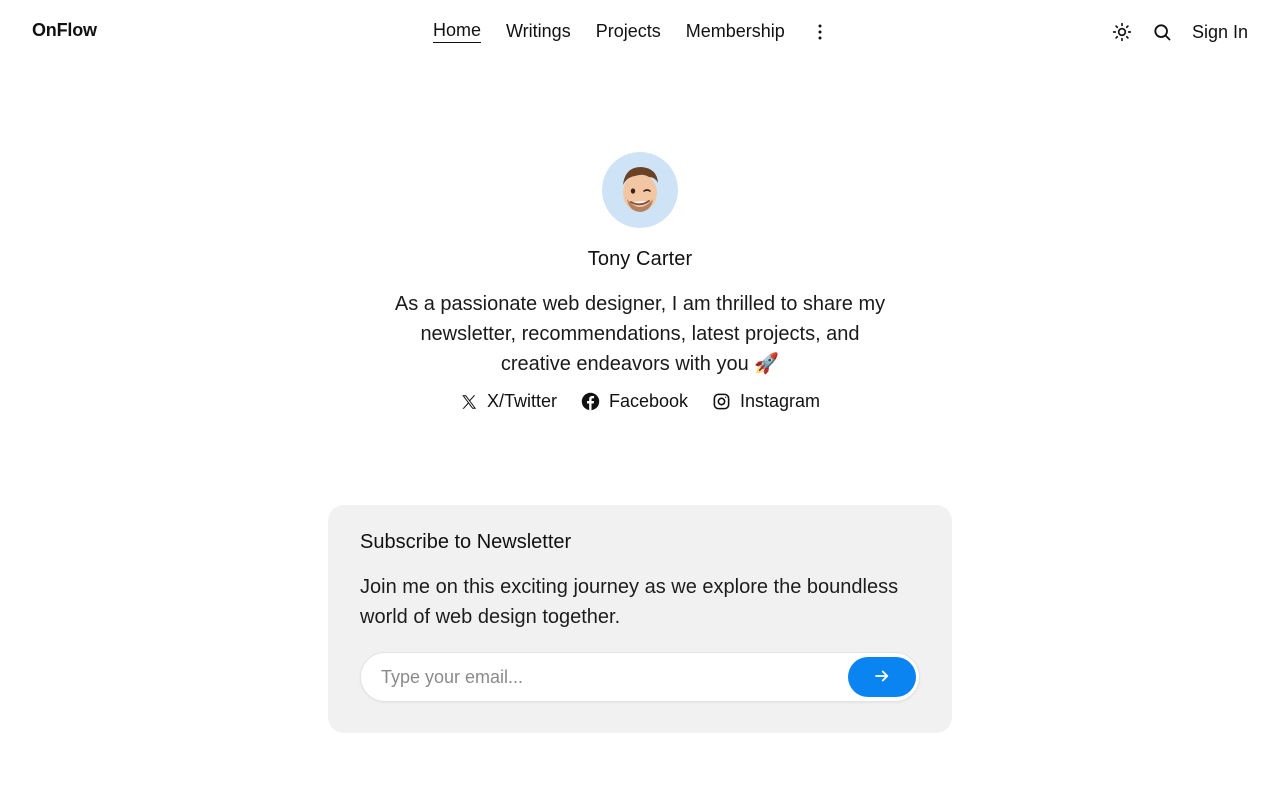  Describe the element at coordinates (469, 402) in the screenshot. I see `x-twitter-icon` at that location.